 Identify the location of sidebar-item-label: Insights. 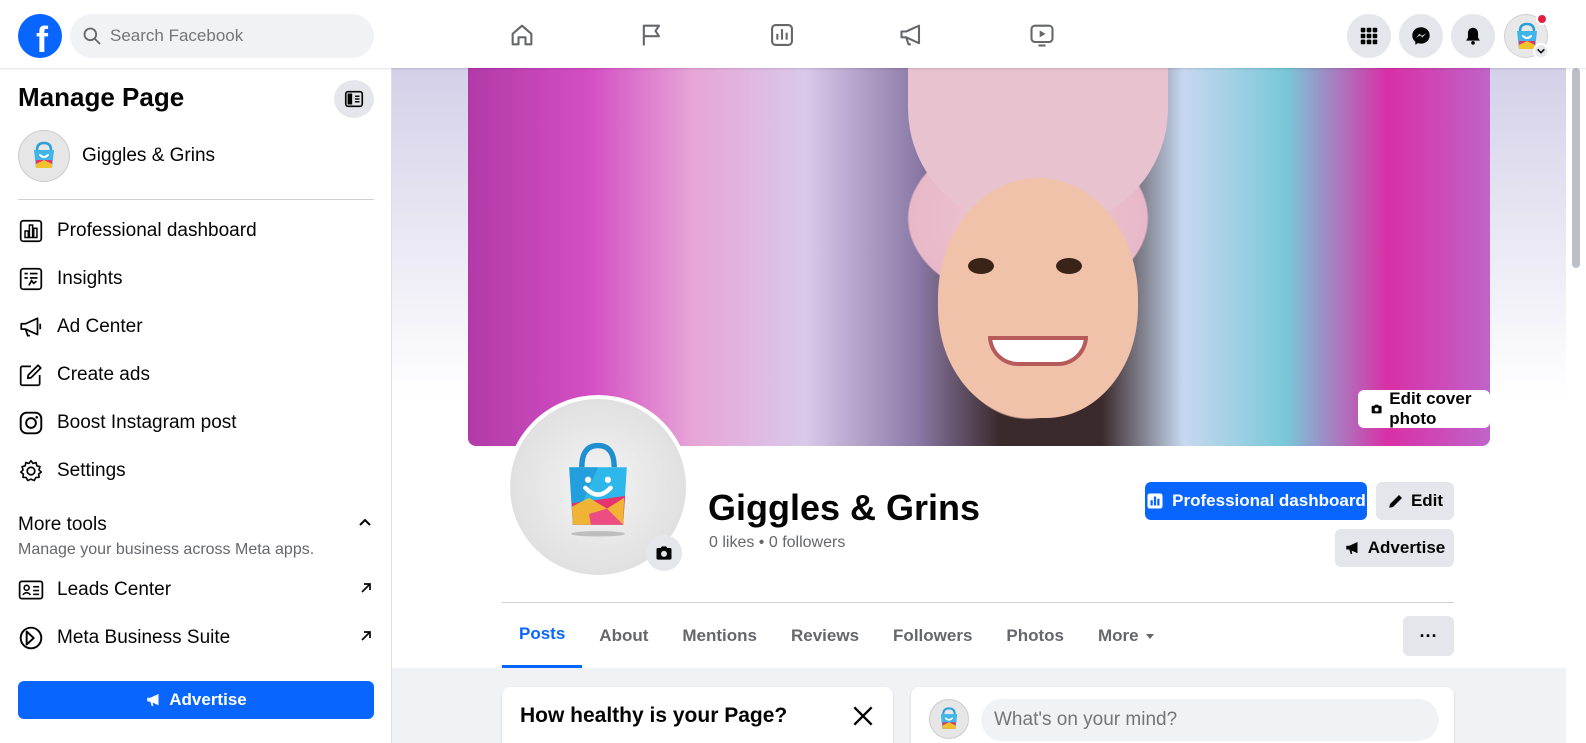
(90, 278).